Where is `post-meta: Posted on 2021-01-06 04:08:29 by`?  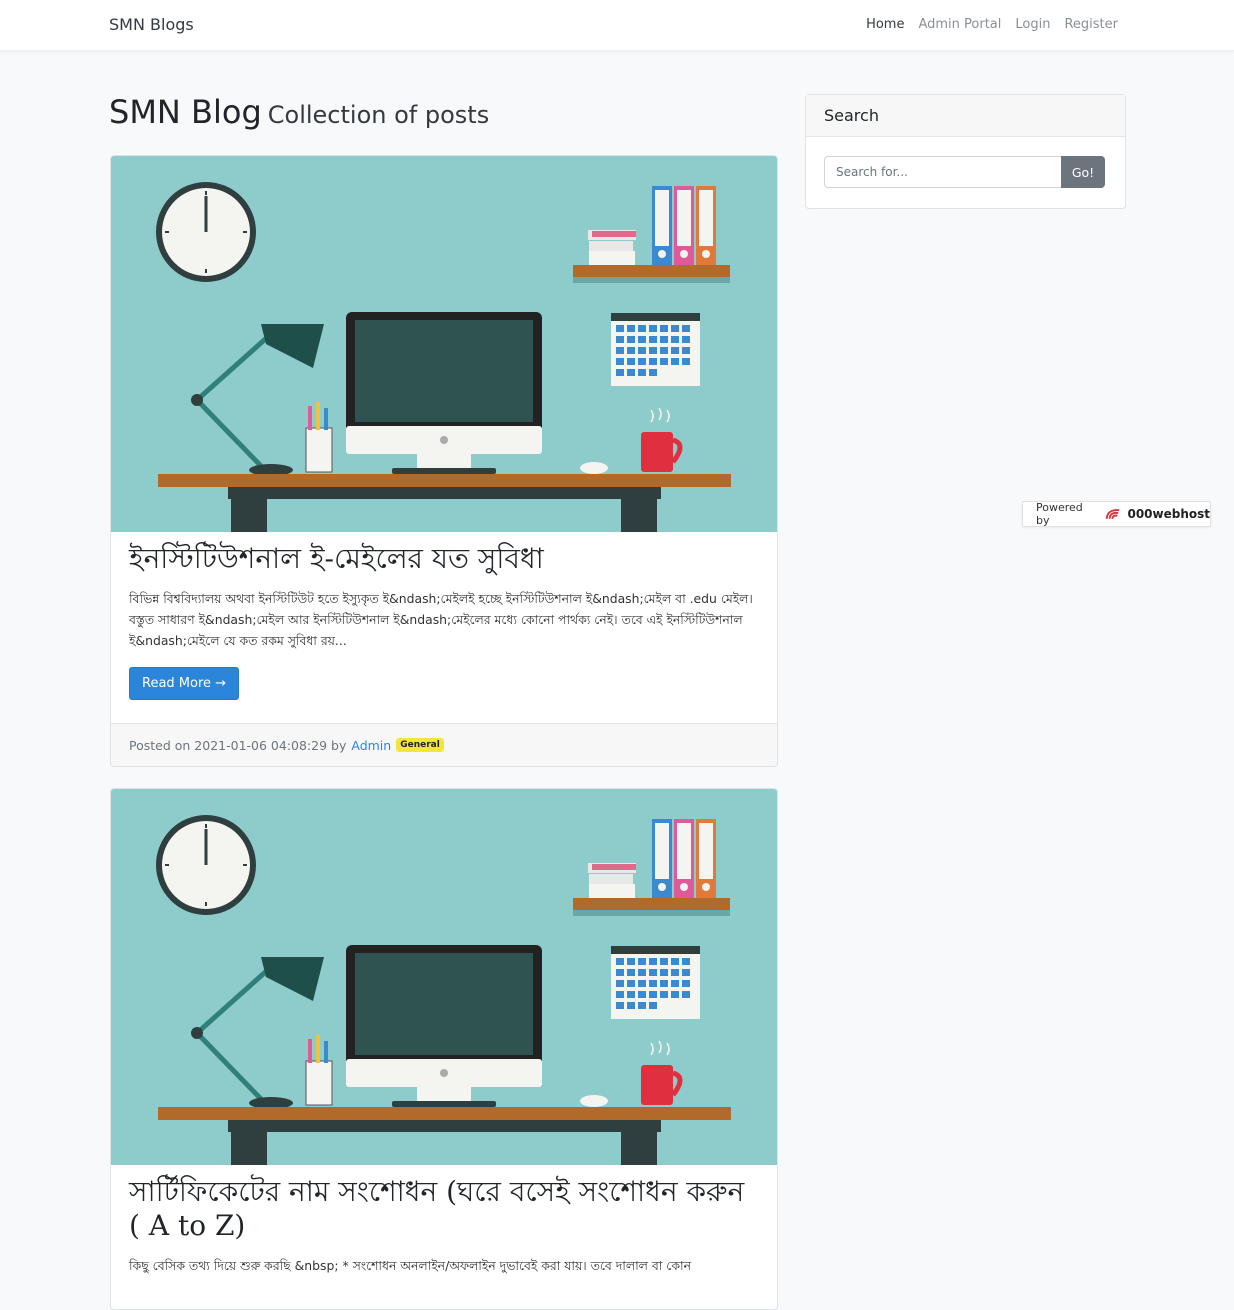 post-meta: Posted on 2021-01-06 04:08:29 by is located at coordinates (238, 745).